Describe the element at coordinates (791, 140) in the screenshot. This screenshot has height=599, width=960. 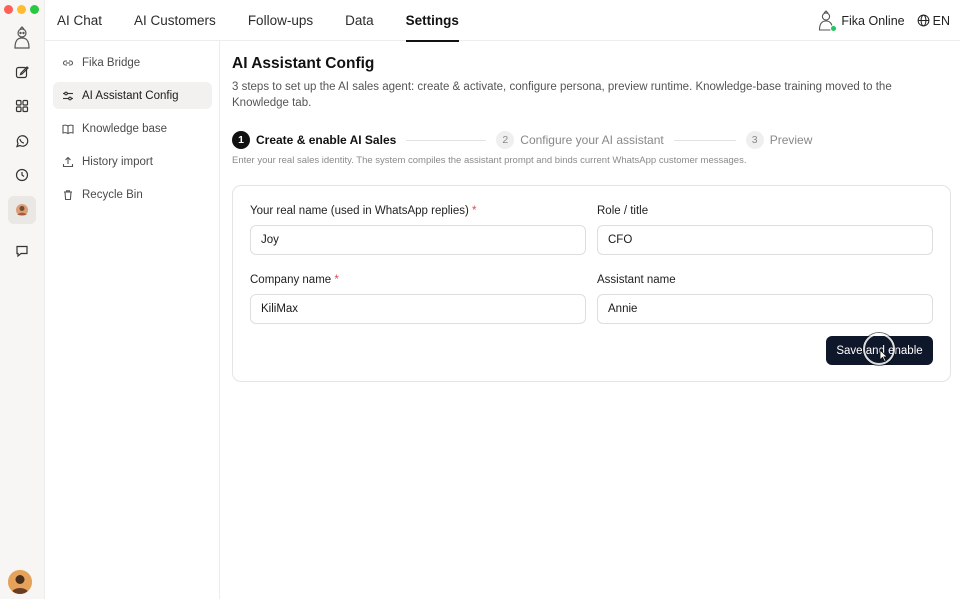
I see `step-3-label: Preview` at that location.